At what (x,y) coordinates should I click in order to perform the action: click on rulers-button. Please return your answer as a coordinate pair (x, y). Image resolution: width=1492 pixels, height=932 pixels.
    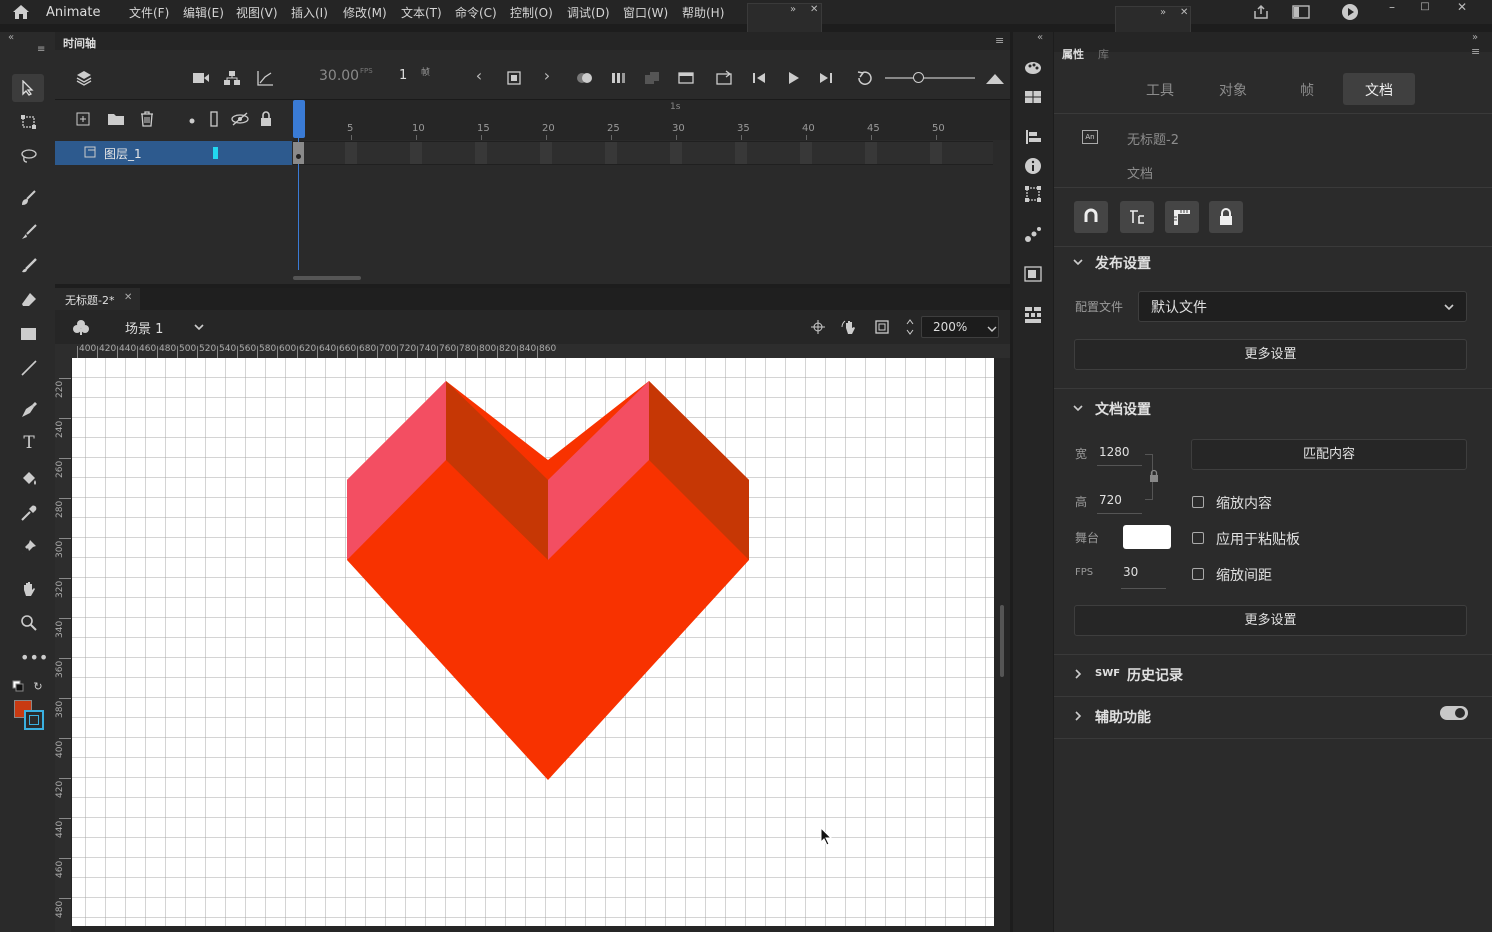
    Looking at the image, I should click on (1182, 217).